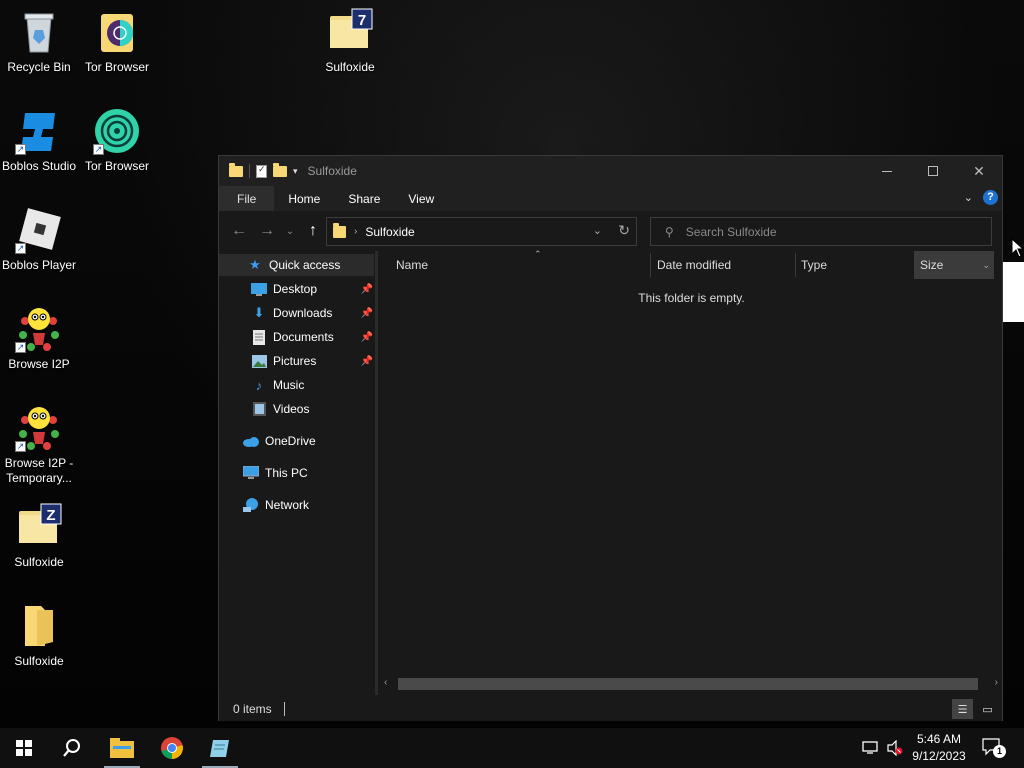 The image size is (1024, 768). I want to click on close-button: ✕, so click(979, 171).